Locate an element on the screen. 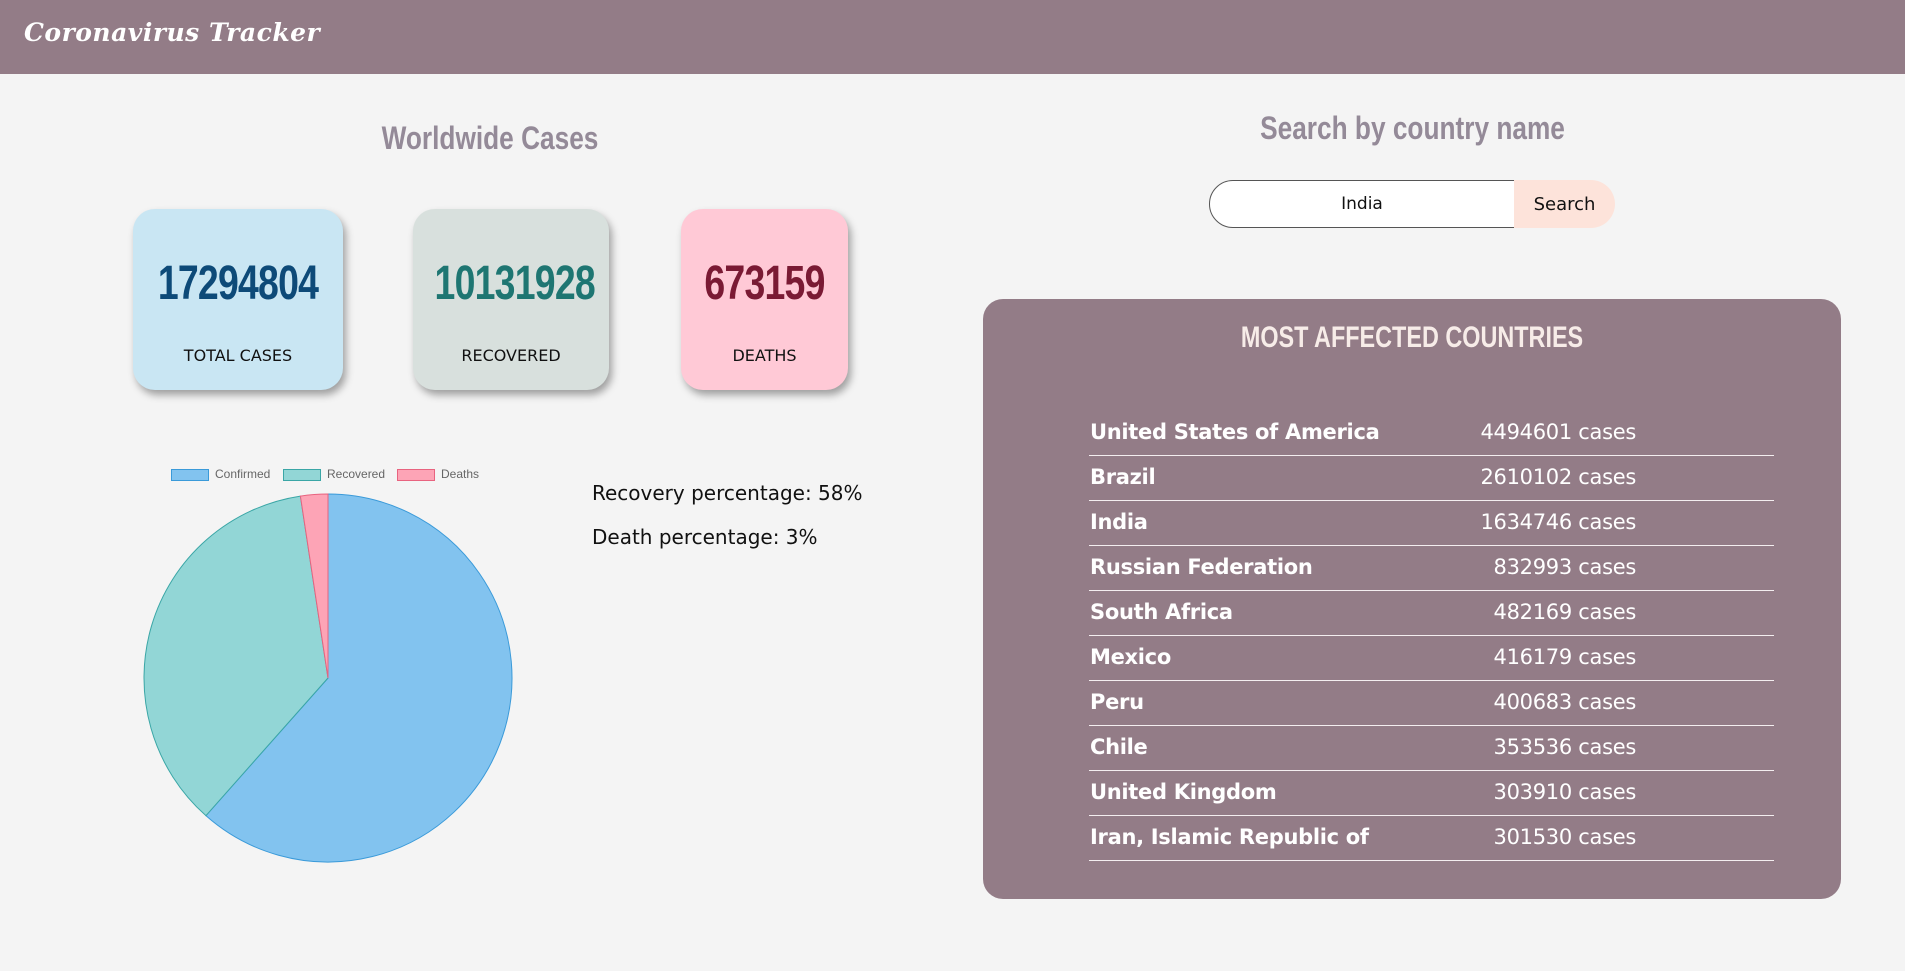 The width and height of the screenshot is (1905, 971). country-cases: 416179 cases is located at coordinates (1565, 657).